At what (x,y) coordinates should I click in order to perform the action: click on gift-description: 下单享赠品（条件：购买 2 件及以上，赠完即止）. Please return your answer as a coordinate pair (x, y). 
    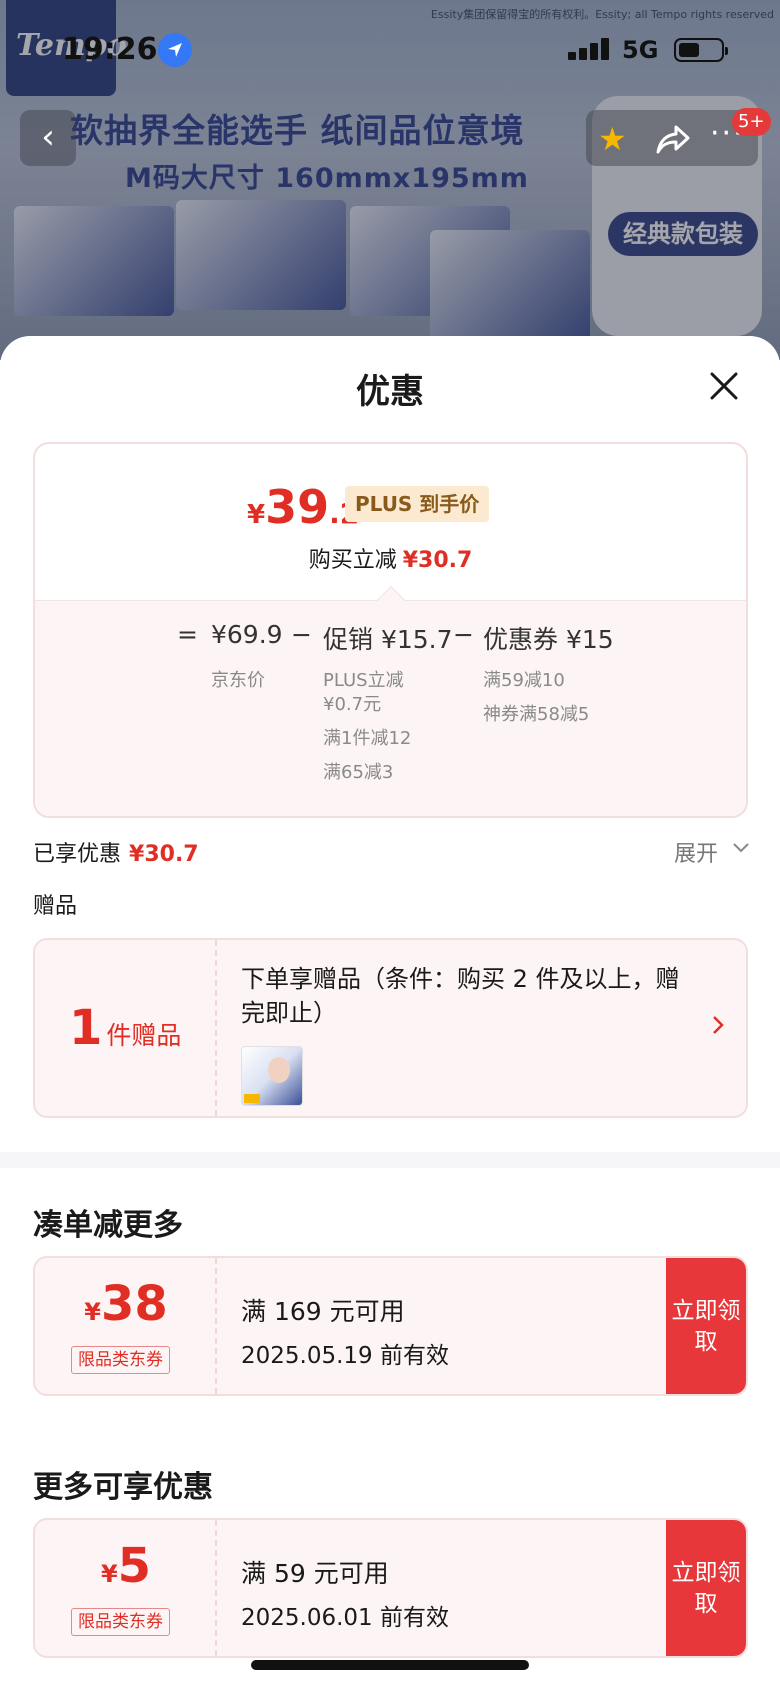
    Looking at the image, I should click on (460, 996).